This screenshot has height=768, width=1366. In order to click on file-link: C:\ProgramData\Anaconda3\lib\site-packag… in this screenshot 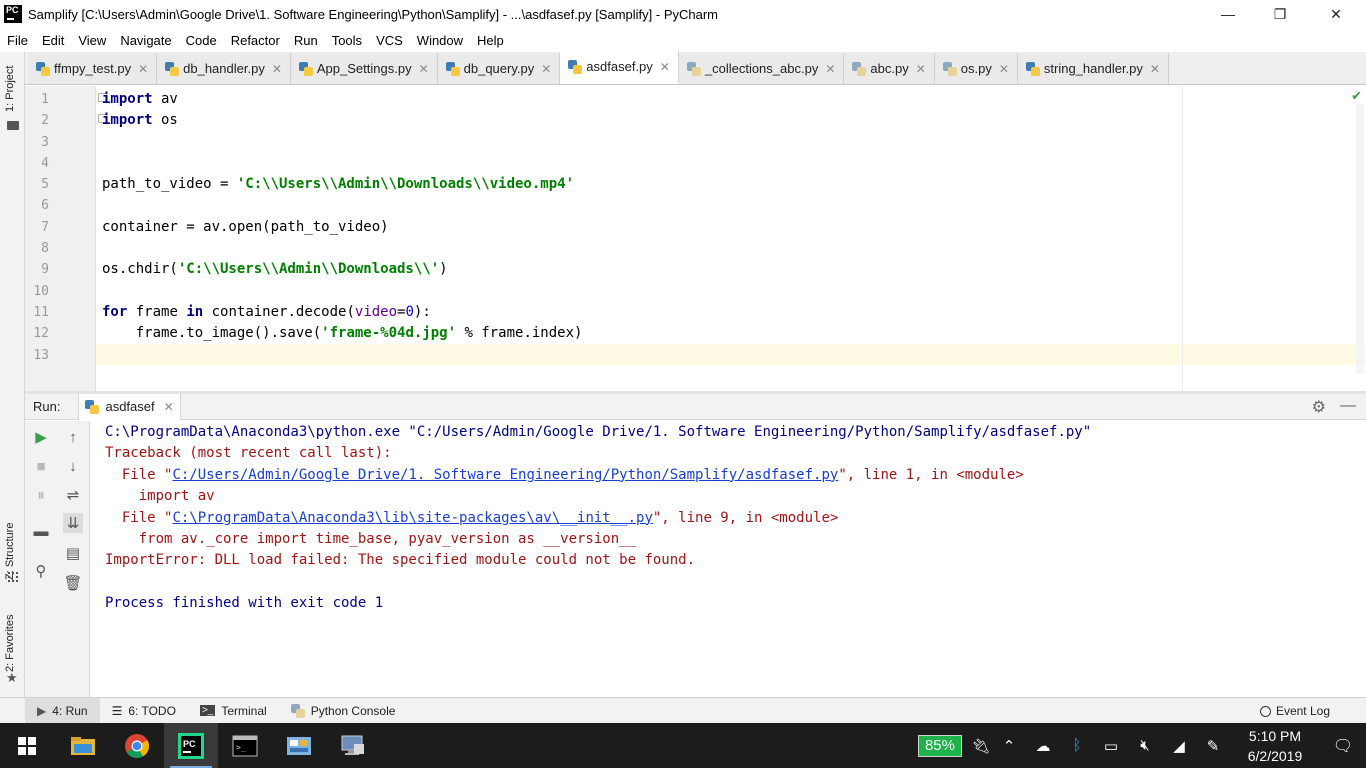, I will do `click(412, 518)`.